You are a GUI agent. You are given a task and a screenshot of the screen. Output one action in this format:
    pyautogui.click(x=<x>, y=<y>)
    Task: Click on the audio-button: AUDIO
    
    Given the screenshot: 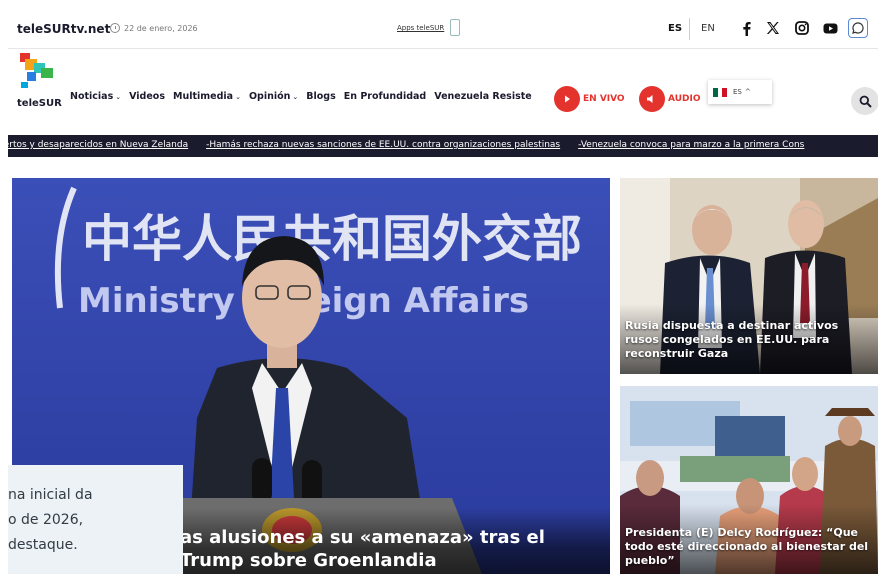 What is the action you would take?
    pyautogui.click(x=669, y=99)
    